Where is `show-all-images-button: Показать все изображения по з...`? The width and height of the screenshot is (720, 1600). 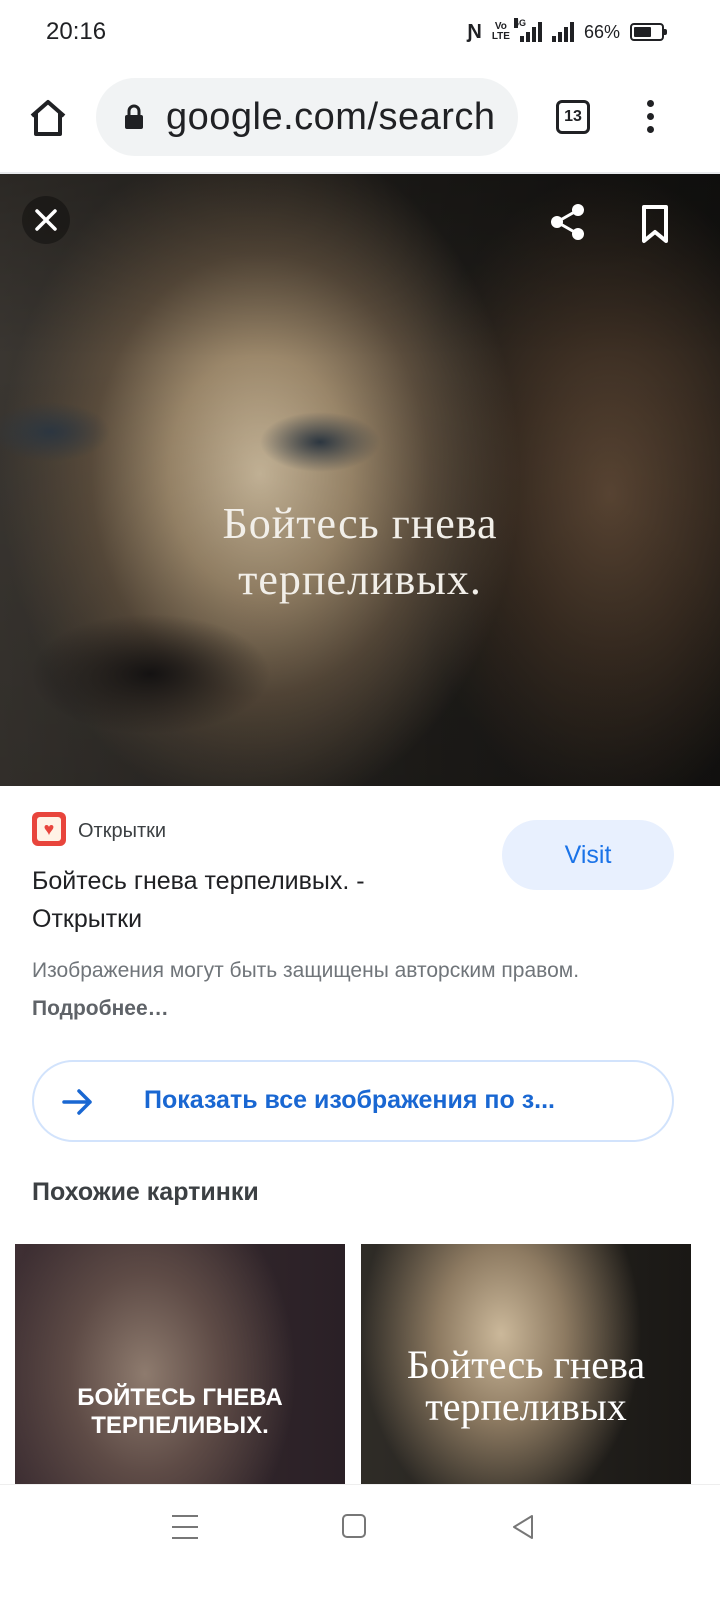 show-all-images-button: Показать все изображения по з... is located at coordinates (353, 1101).